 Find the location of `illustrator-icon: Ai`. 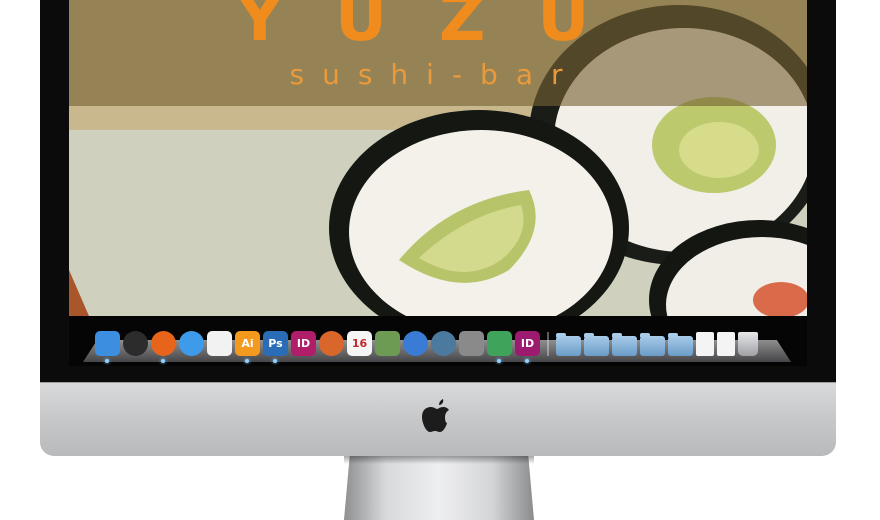

illustrator-icon: Ai is located at coordinates (247, 347).